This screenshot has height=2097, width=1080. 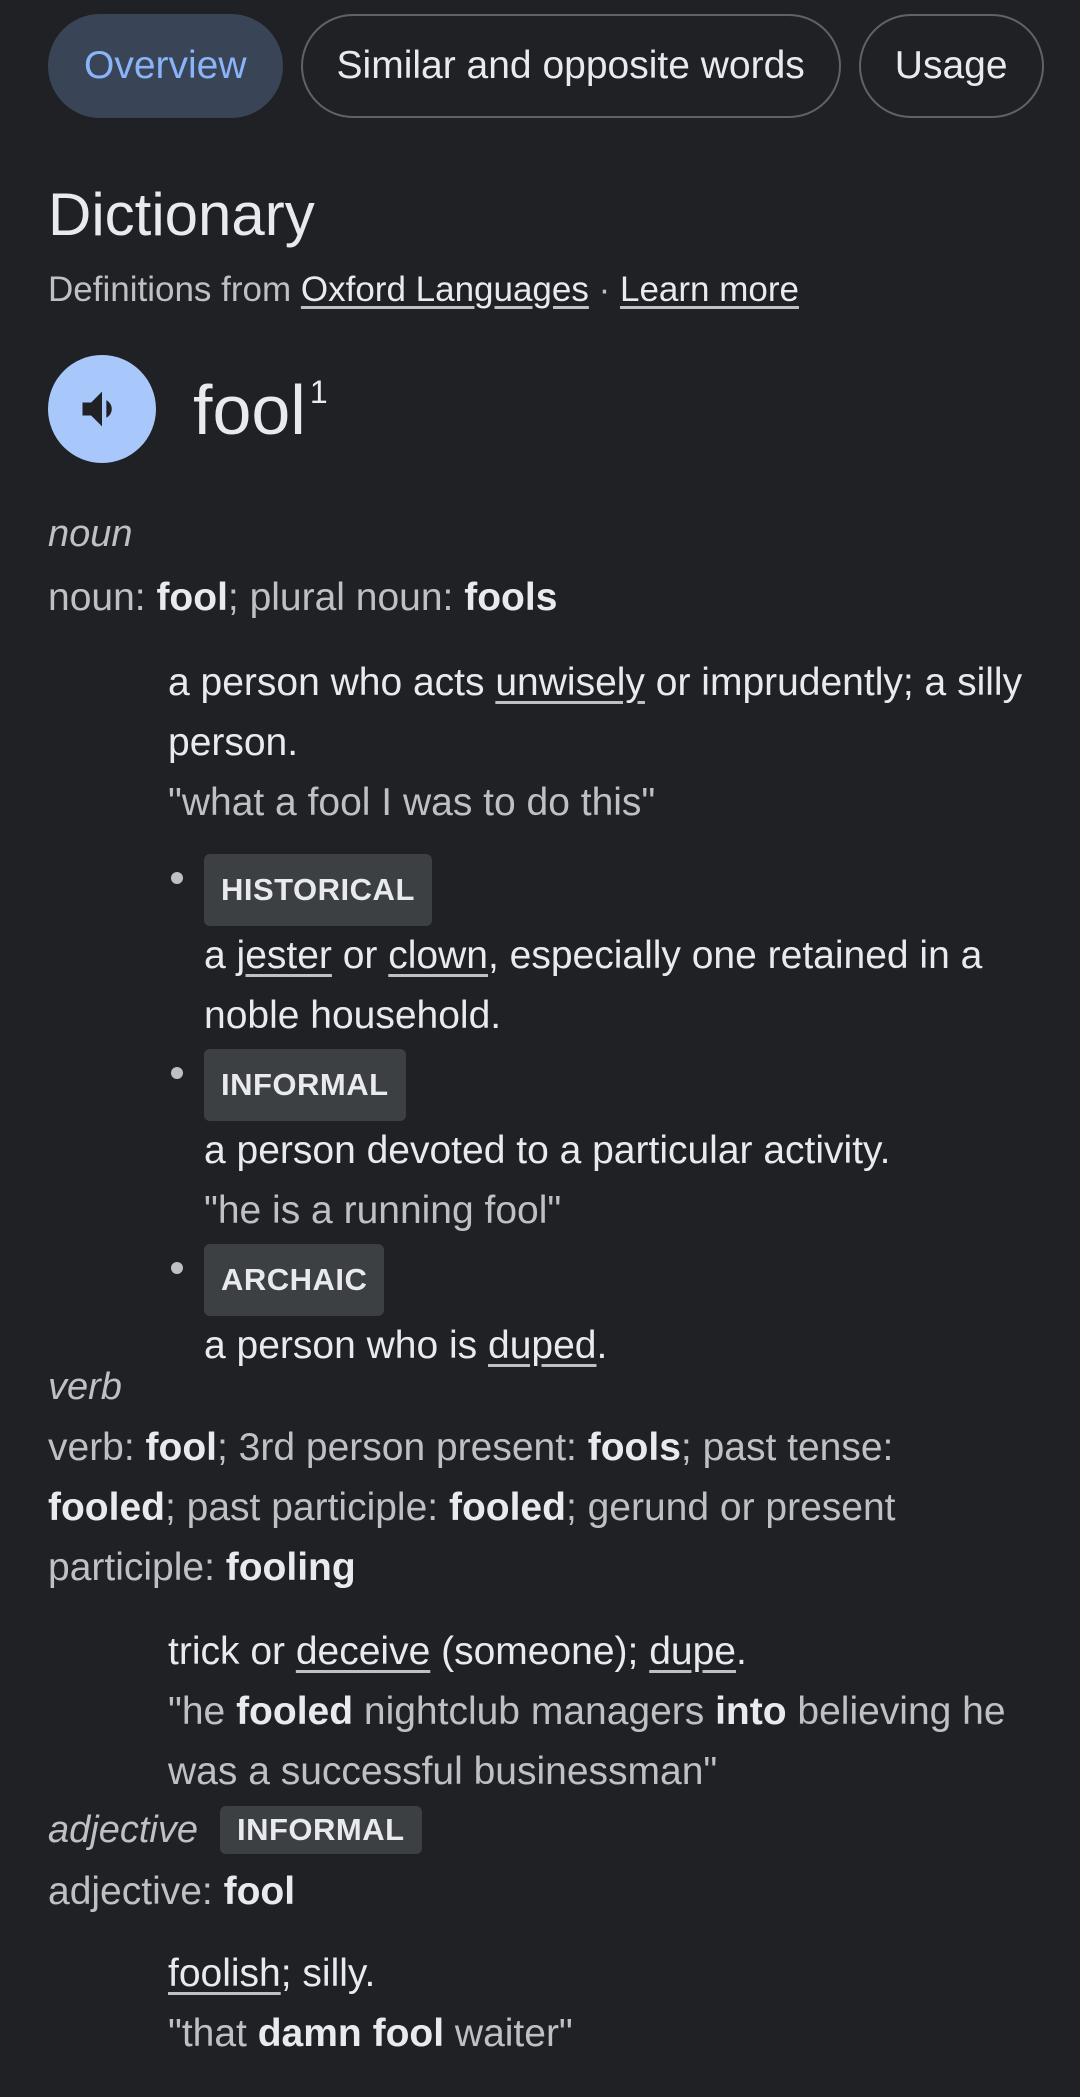 I want to click on definition-text: or, so click(x=360, y=955).